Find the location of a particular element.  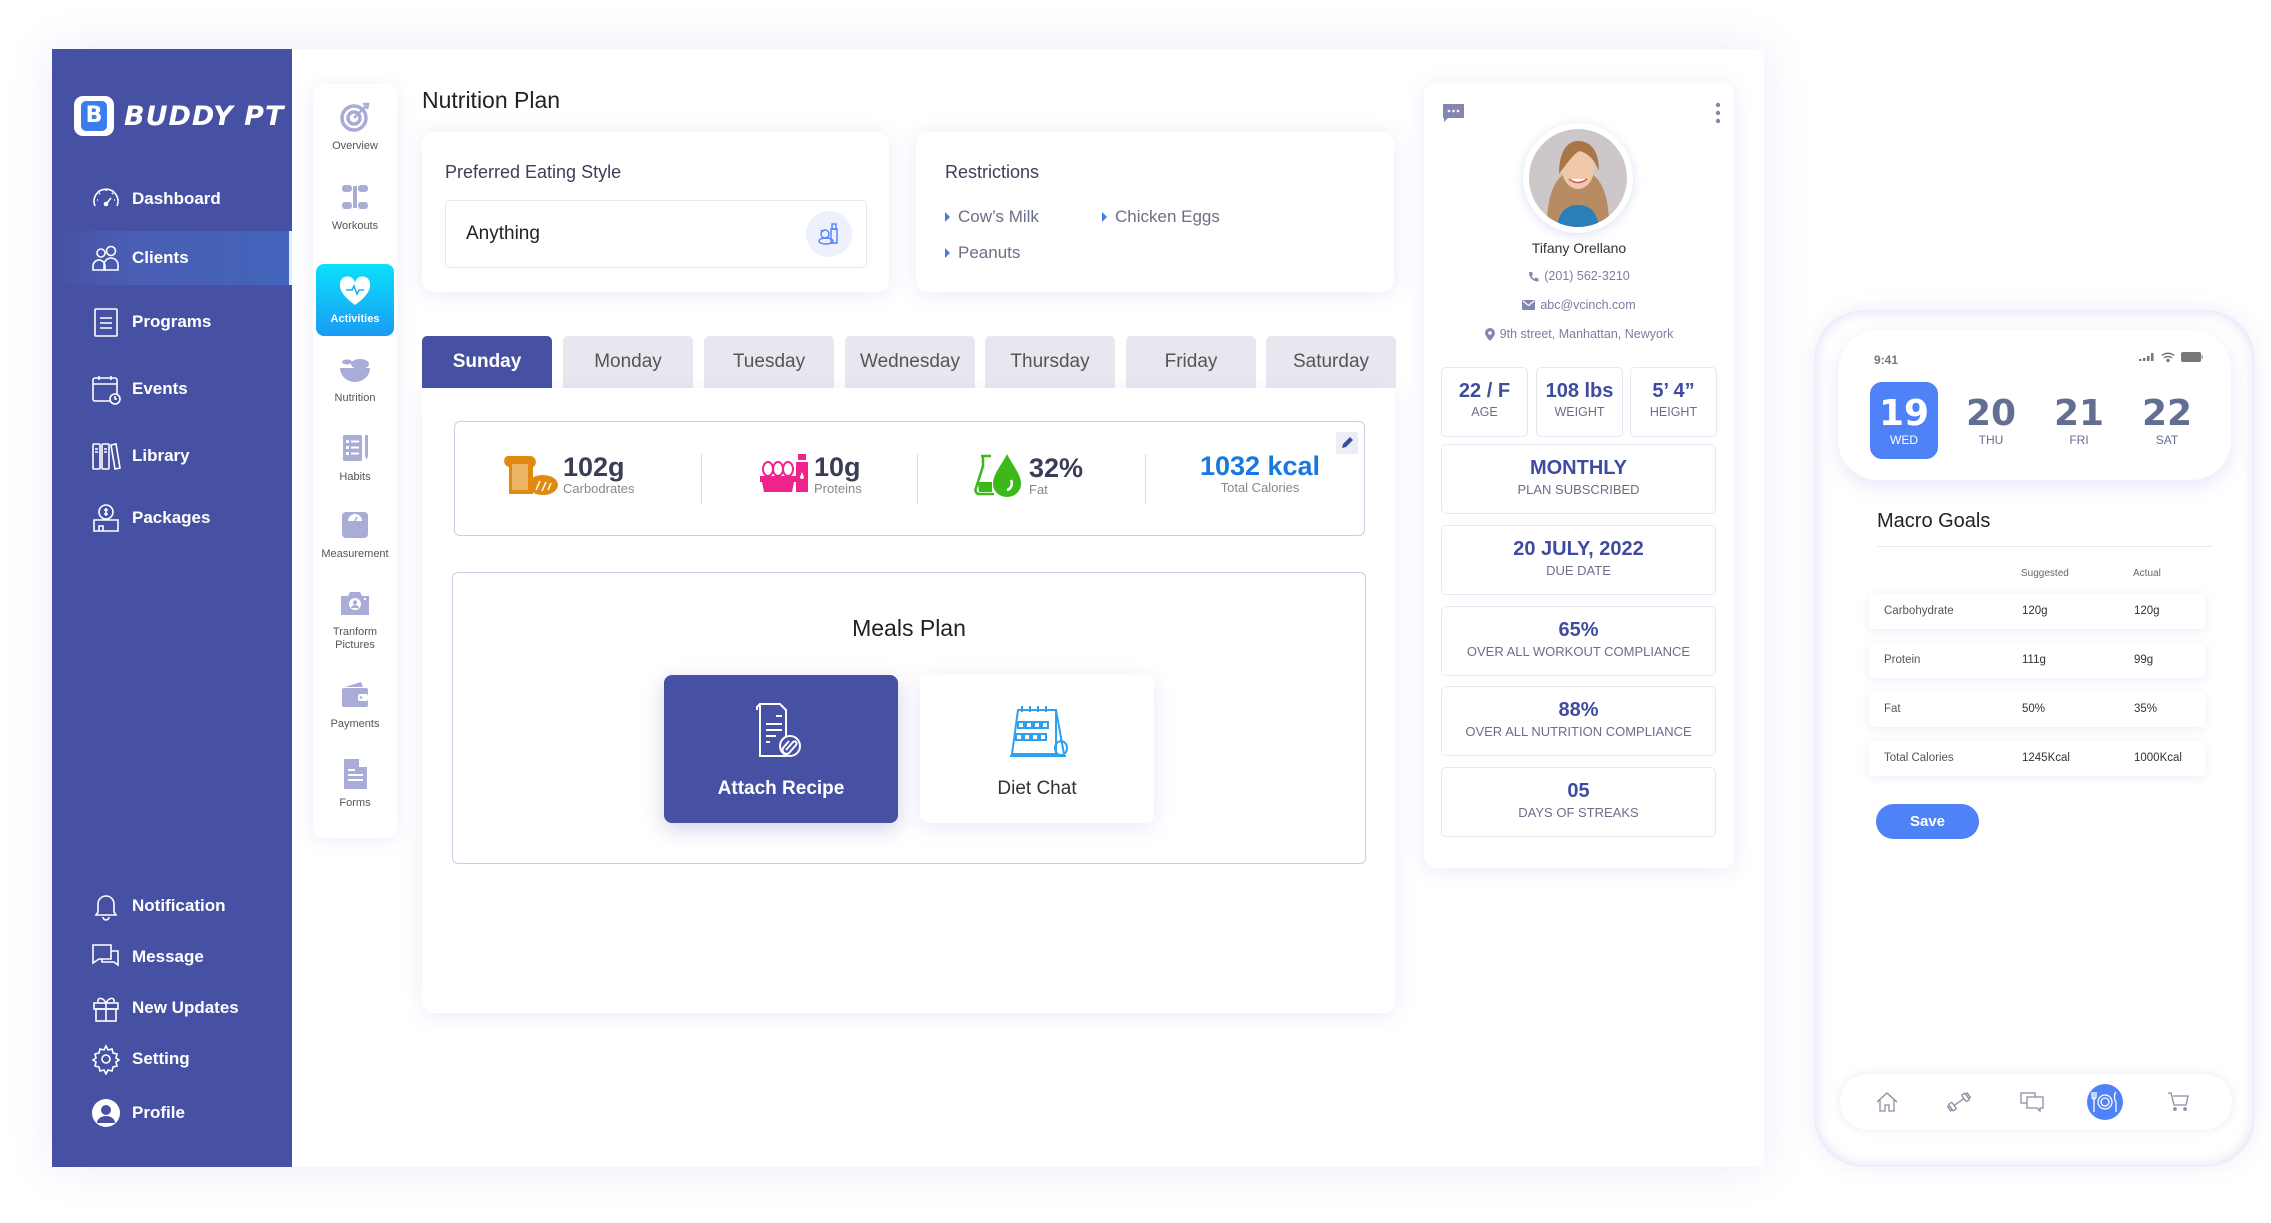

subnav-item-payments: Payments is located at coordinates (355, 704).